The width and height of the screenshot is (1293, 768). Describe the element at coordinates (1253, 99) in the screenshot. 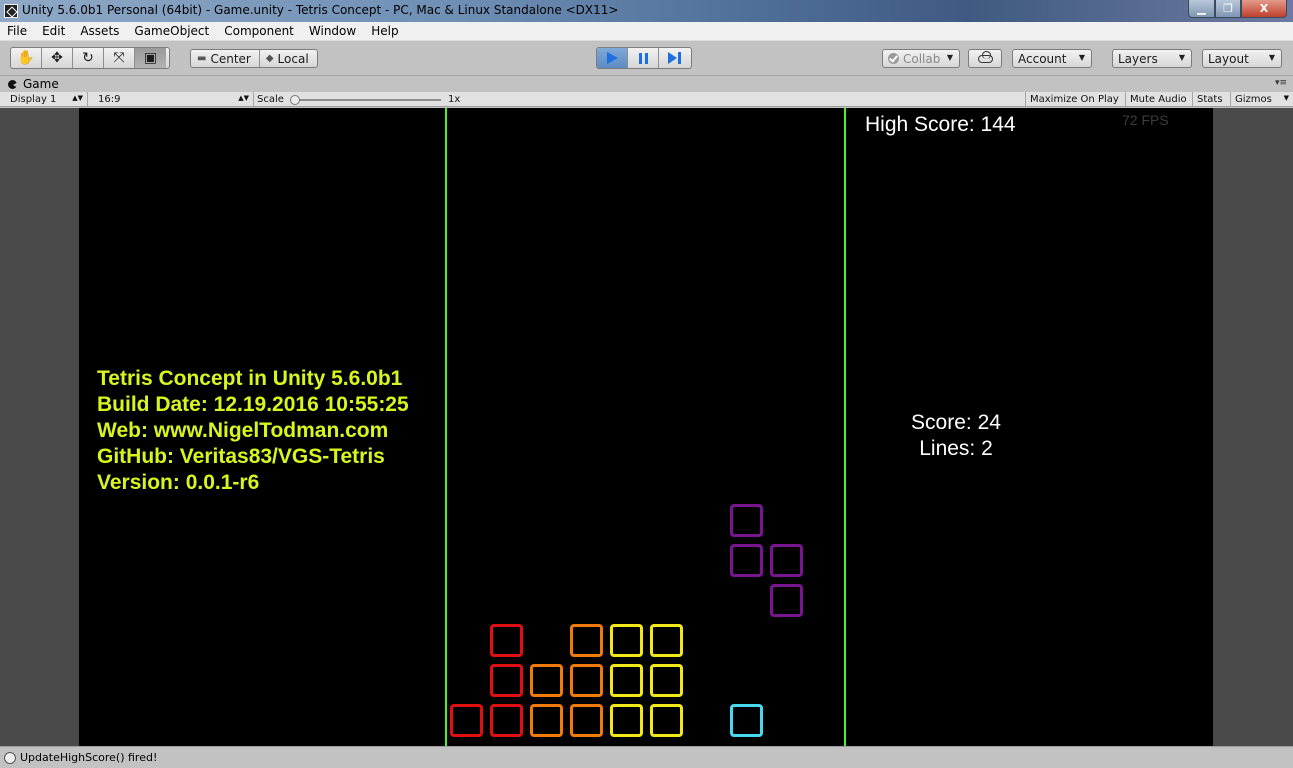

I see `gizmos-label: Gizmos` at that location.